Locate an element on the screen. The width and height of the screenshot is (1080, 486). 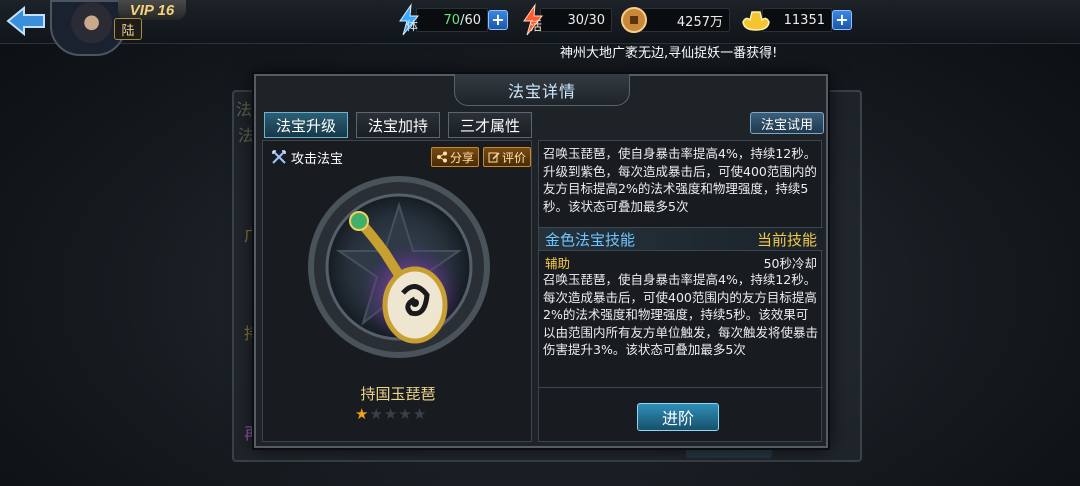
server-badge: 陆 is located at coordinates (128, 29).